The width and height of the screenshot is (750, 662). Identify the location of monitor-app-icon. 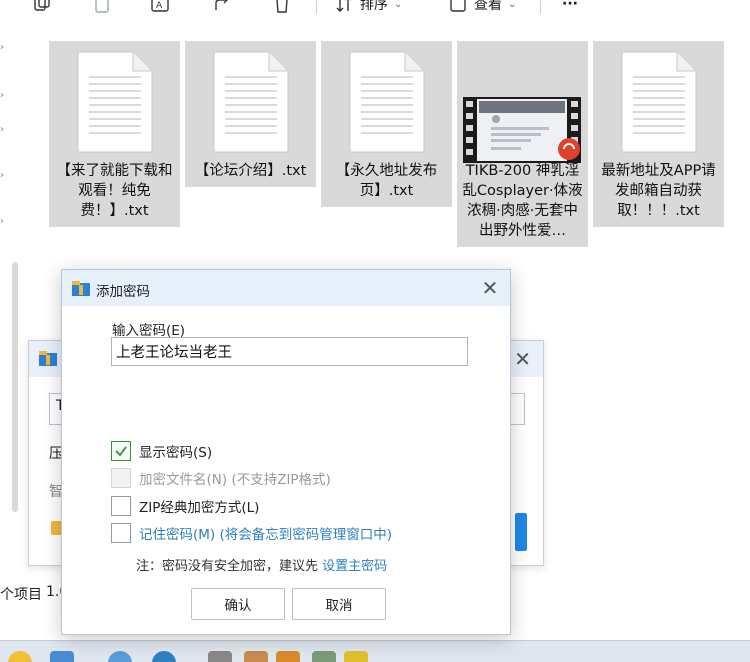
(62, 656).